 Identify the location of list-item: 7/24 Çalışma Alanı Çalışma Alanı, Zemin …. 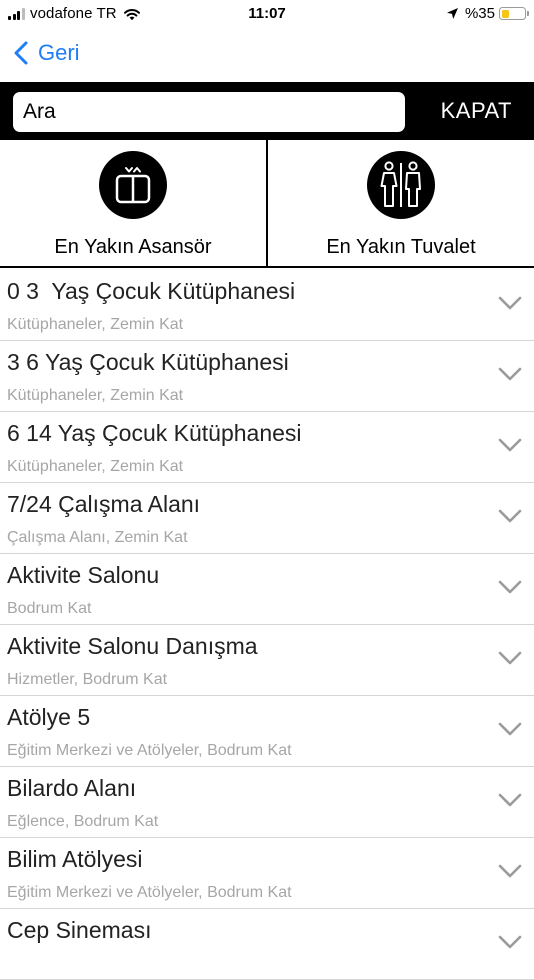
(267, 518).